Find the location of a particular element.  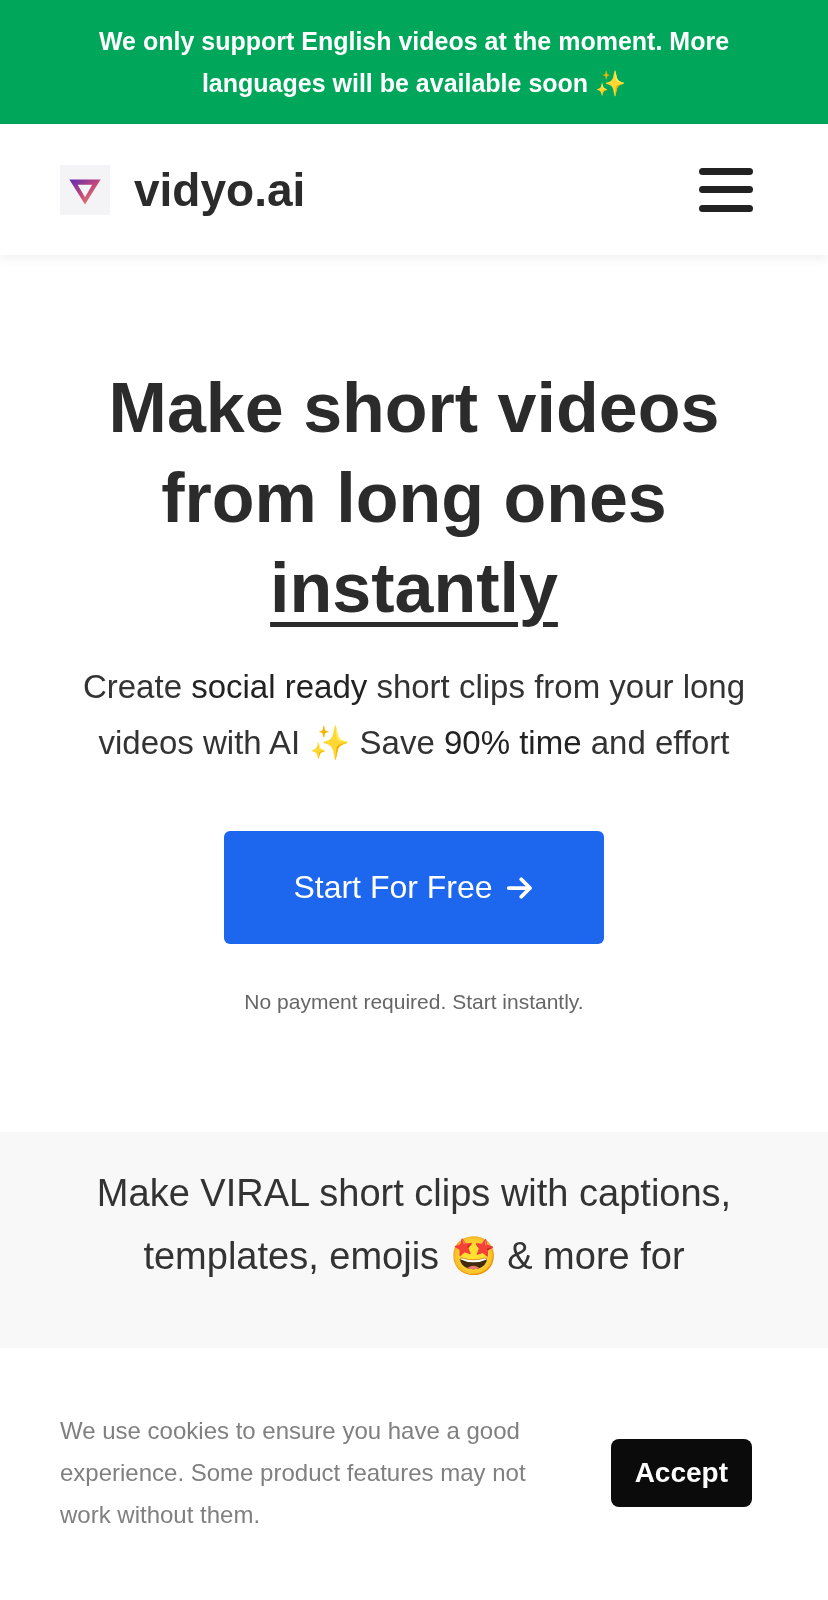

accept-button: Accept is located at coordinates (681, 1472).